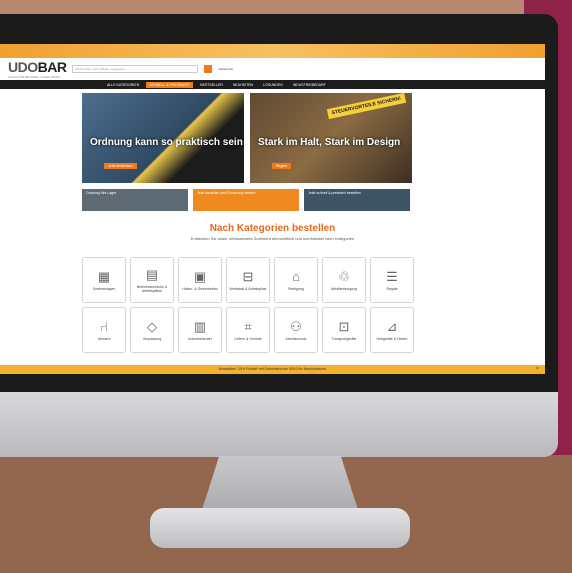 Image resolution: width=572 pixels, height=573 pixels. I want to click on safety-icon: ⚇, so click(296, 326).